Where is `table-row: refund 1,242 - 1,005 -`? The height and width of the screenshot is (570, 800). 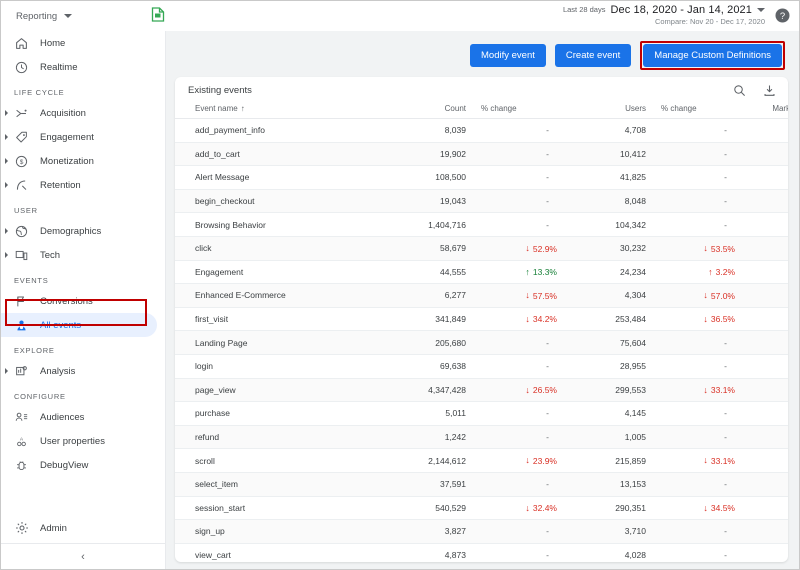 table-row: refund 1,242 - 1,005 - is located at coordinates (481, 437).